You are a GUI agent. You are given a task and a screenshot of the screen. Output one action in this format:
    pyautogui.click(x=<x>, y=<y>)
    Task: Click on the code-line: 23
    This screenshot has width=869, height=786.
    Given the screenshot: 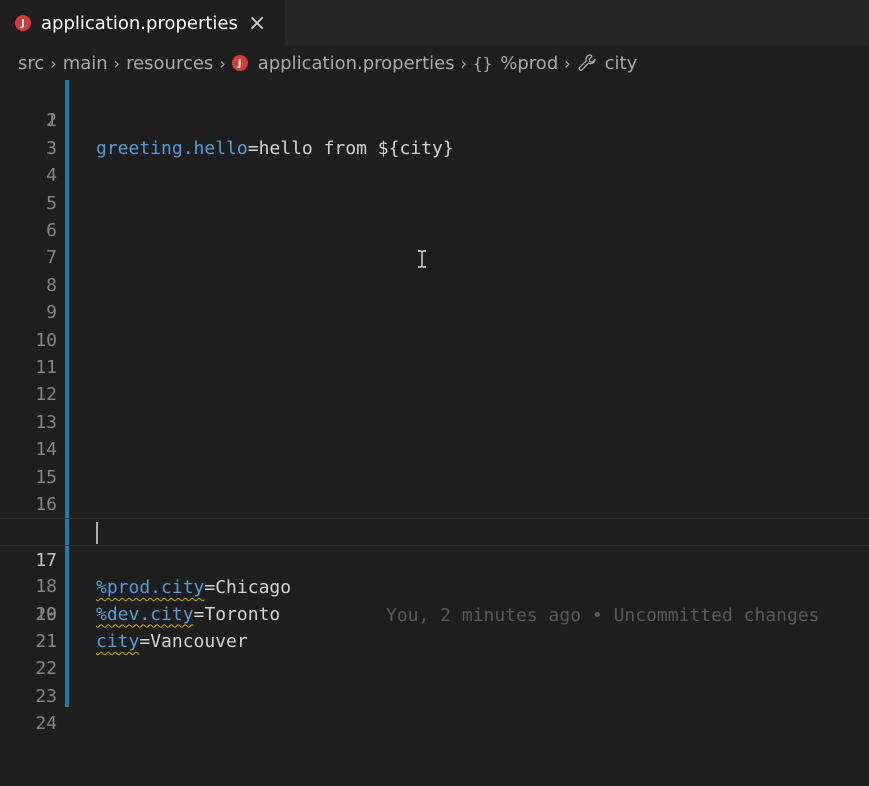 What is the action you would take?
    pyautogui.click(x=434, y=696)
    